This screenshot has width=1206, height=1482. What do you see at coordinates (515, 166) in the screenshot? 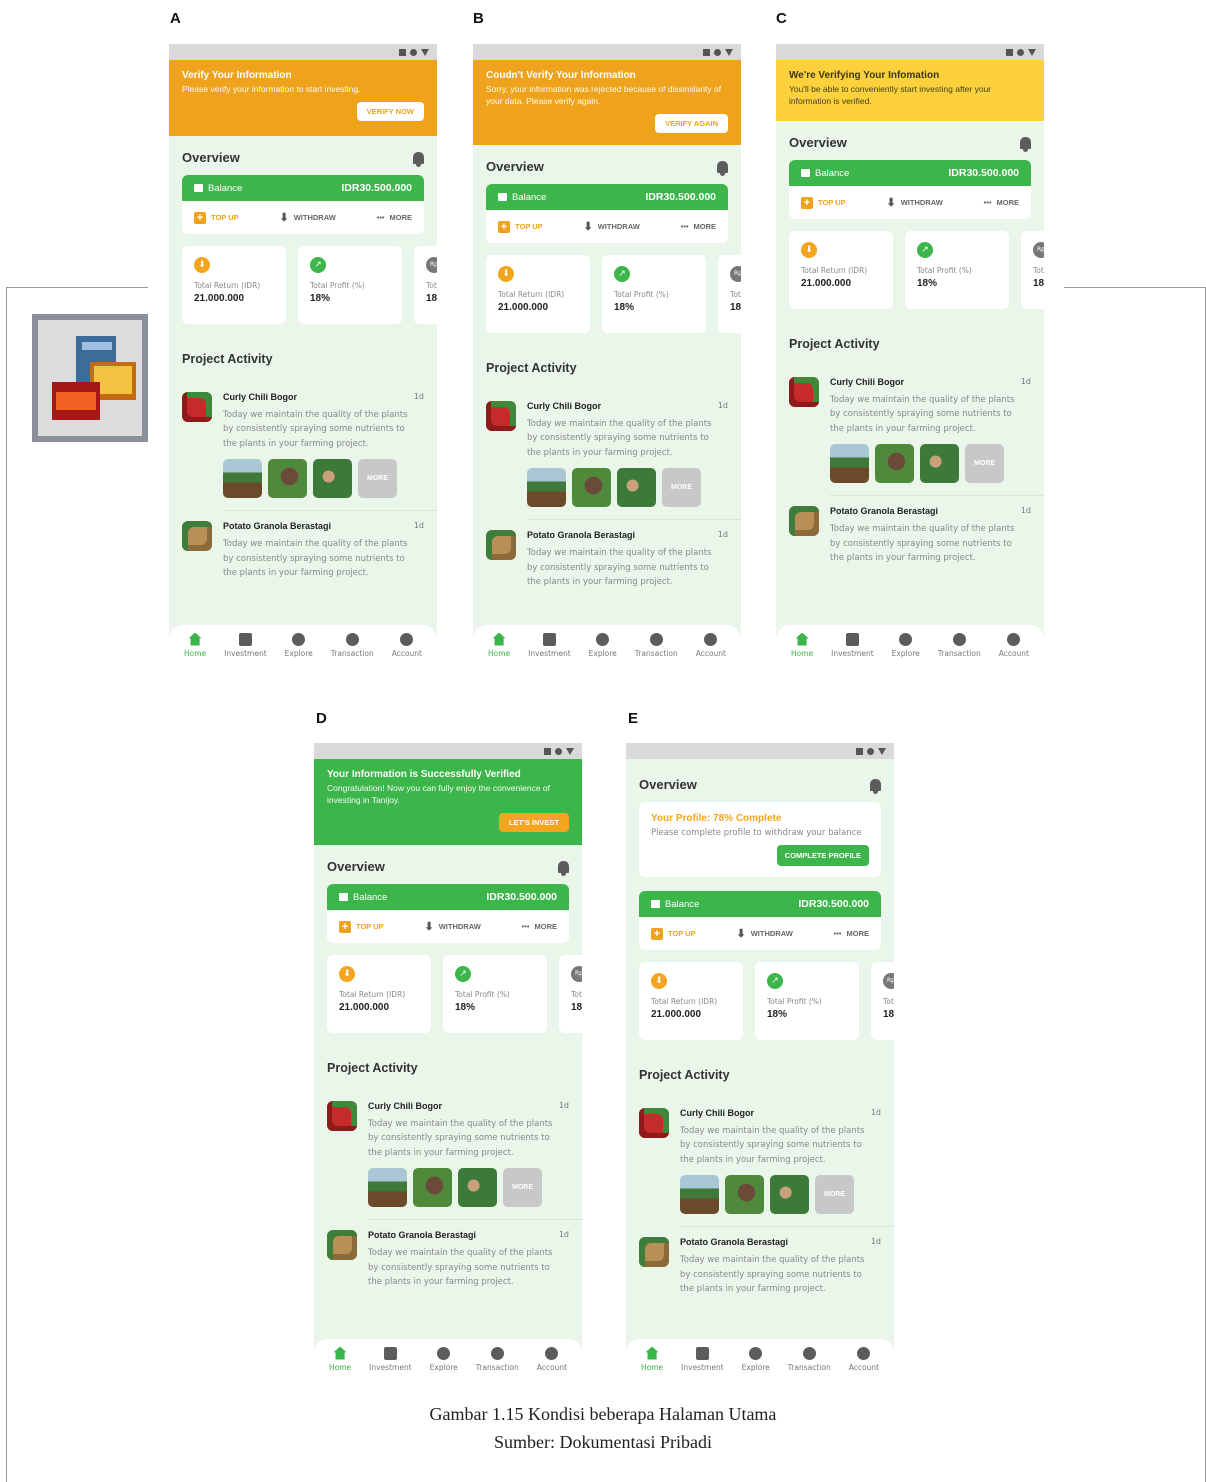
I see `overview-title: Overview` at bounding box center [515, 166].